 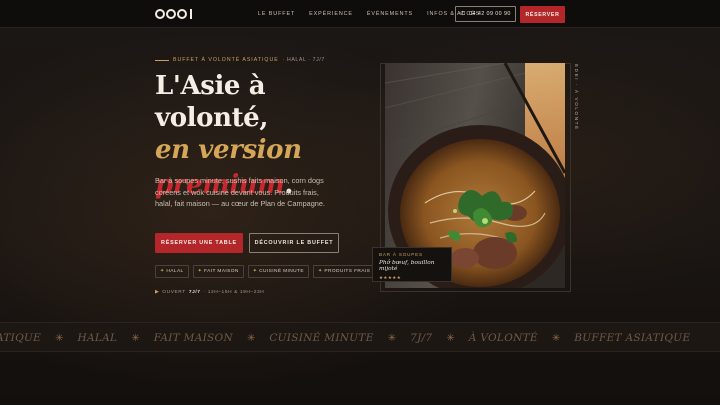 I want to click on tag-fait-maison: ✦ FAIT MAISON, so click(x=218, y=271).